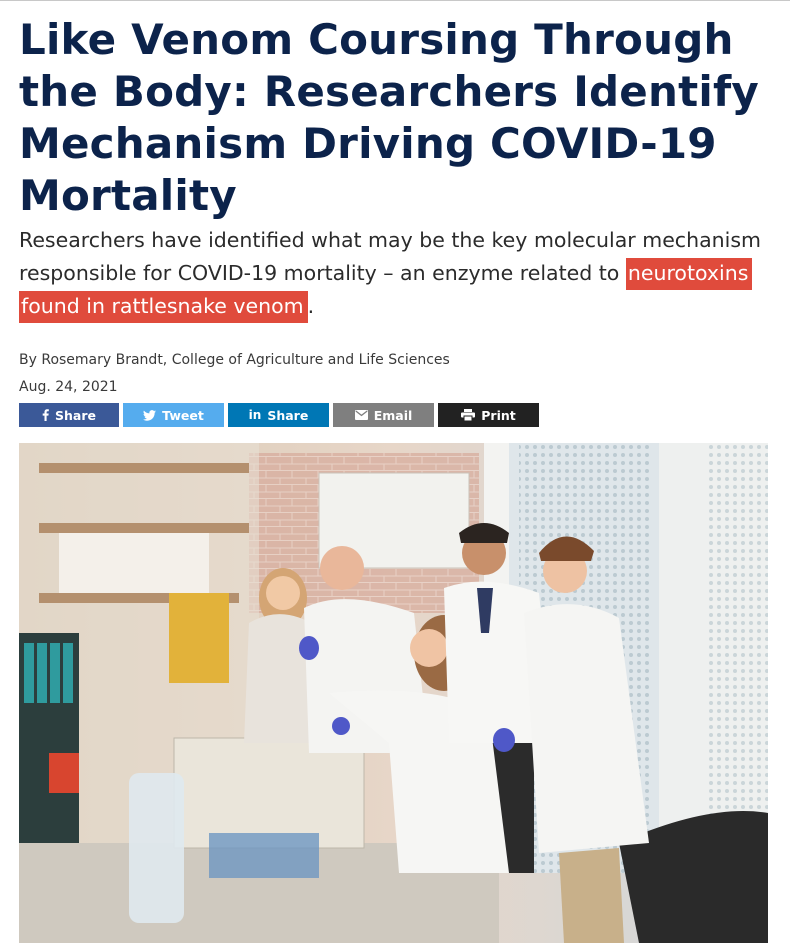 The height and width of the screenshot is (952, 790). I want to click on twitter-tweet-label: Tweet, so click(183, 415).